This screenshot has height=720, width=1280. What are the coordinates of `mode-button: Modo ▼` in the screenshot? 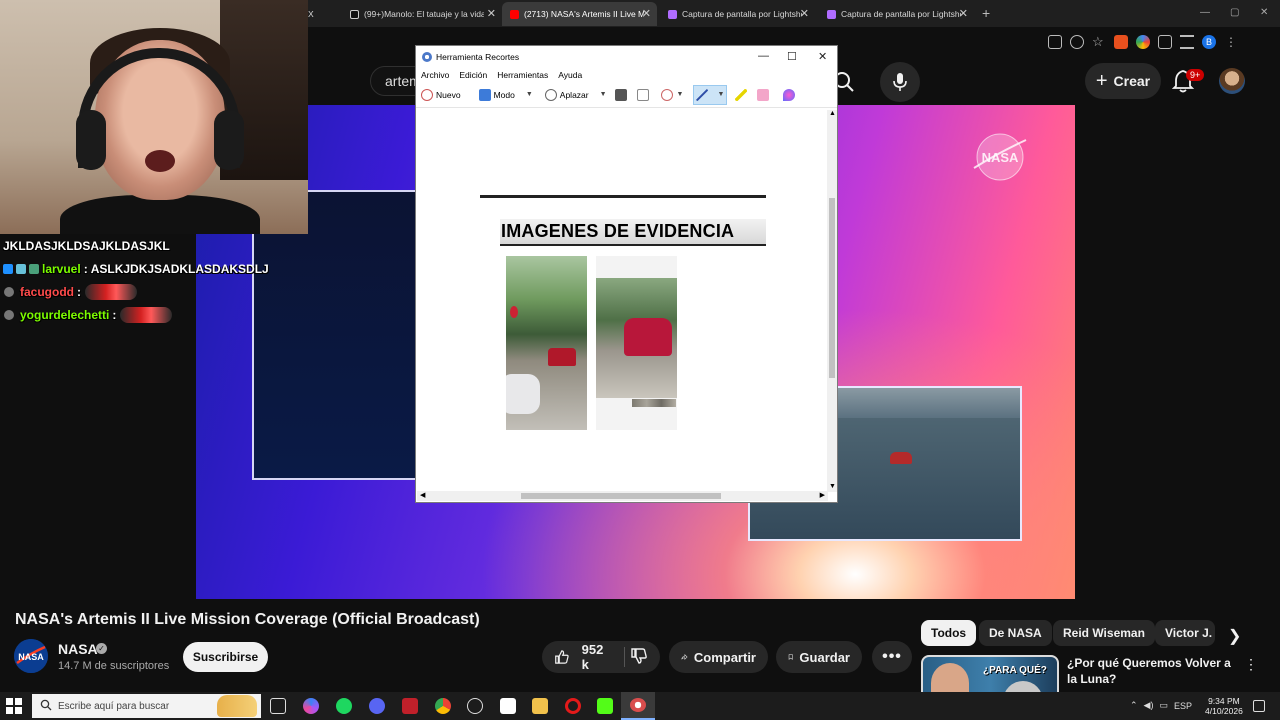 It's located at (506, 95).